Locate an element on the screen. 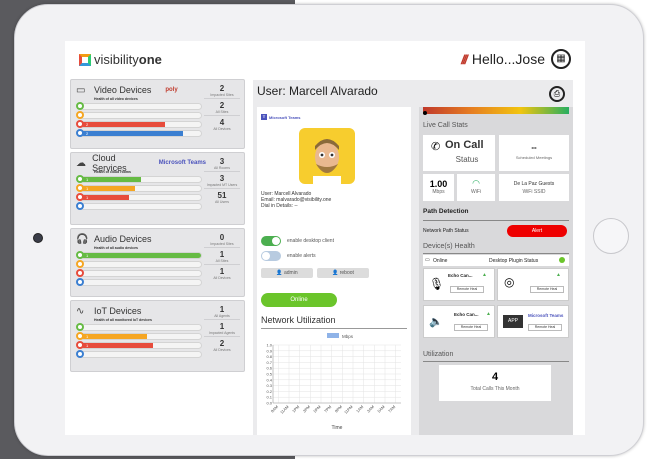  online-status-button: Online is located at coordinates (299, 300).